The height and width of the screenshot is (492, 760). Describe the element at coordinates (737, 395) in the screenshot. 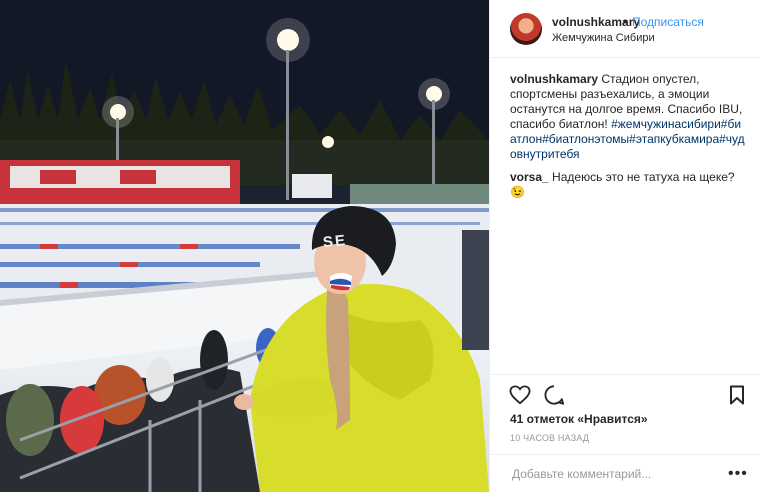

I see `bookmark-icon` at that location.